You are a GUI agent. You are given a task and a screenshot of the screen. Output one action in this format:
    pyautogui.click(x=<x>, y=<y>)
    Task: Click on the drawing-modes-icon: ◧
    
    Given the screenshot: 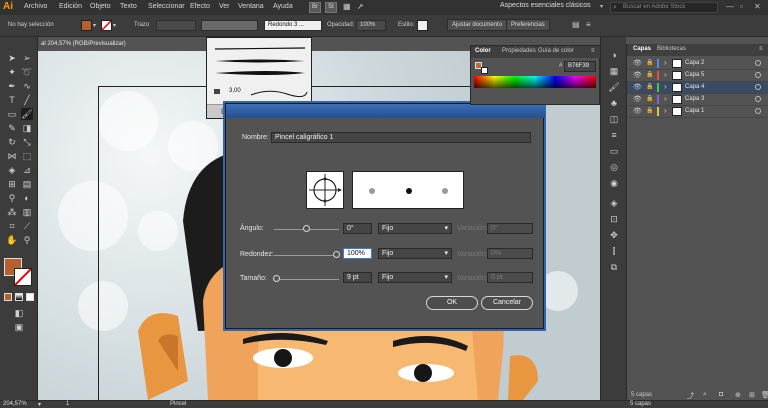 What is the action you would take?
    pyautogui.click(x=19, y=313)
    